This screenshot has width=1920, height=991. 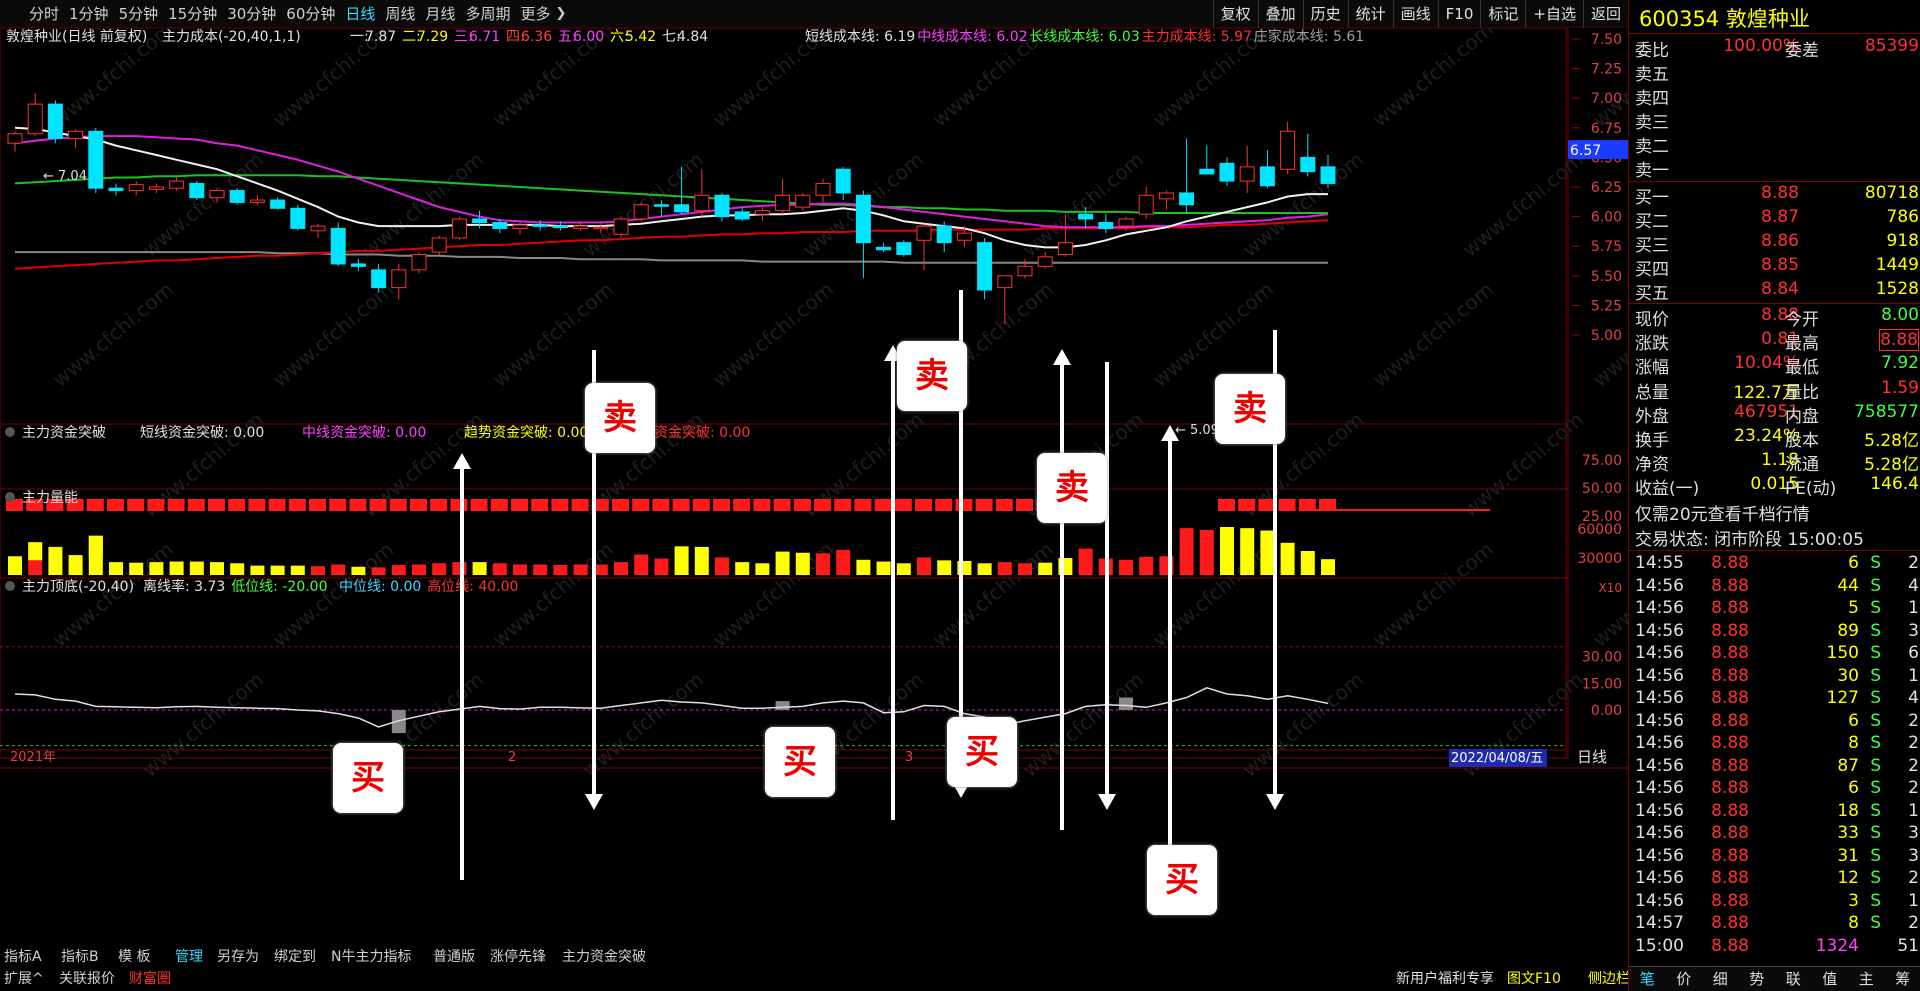 I want to click on quote-tab: 值, so click(x=1830, y=979).